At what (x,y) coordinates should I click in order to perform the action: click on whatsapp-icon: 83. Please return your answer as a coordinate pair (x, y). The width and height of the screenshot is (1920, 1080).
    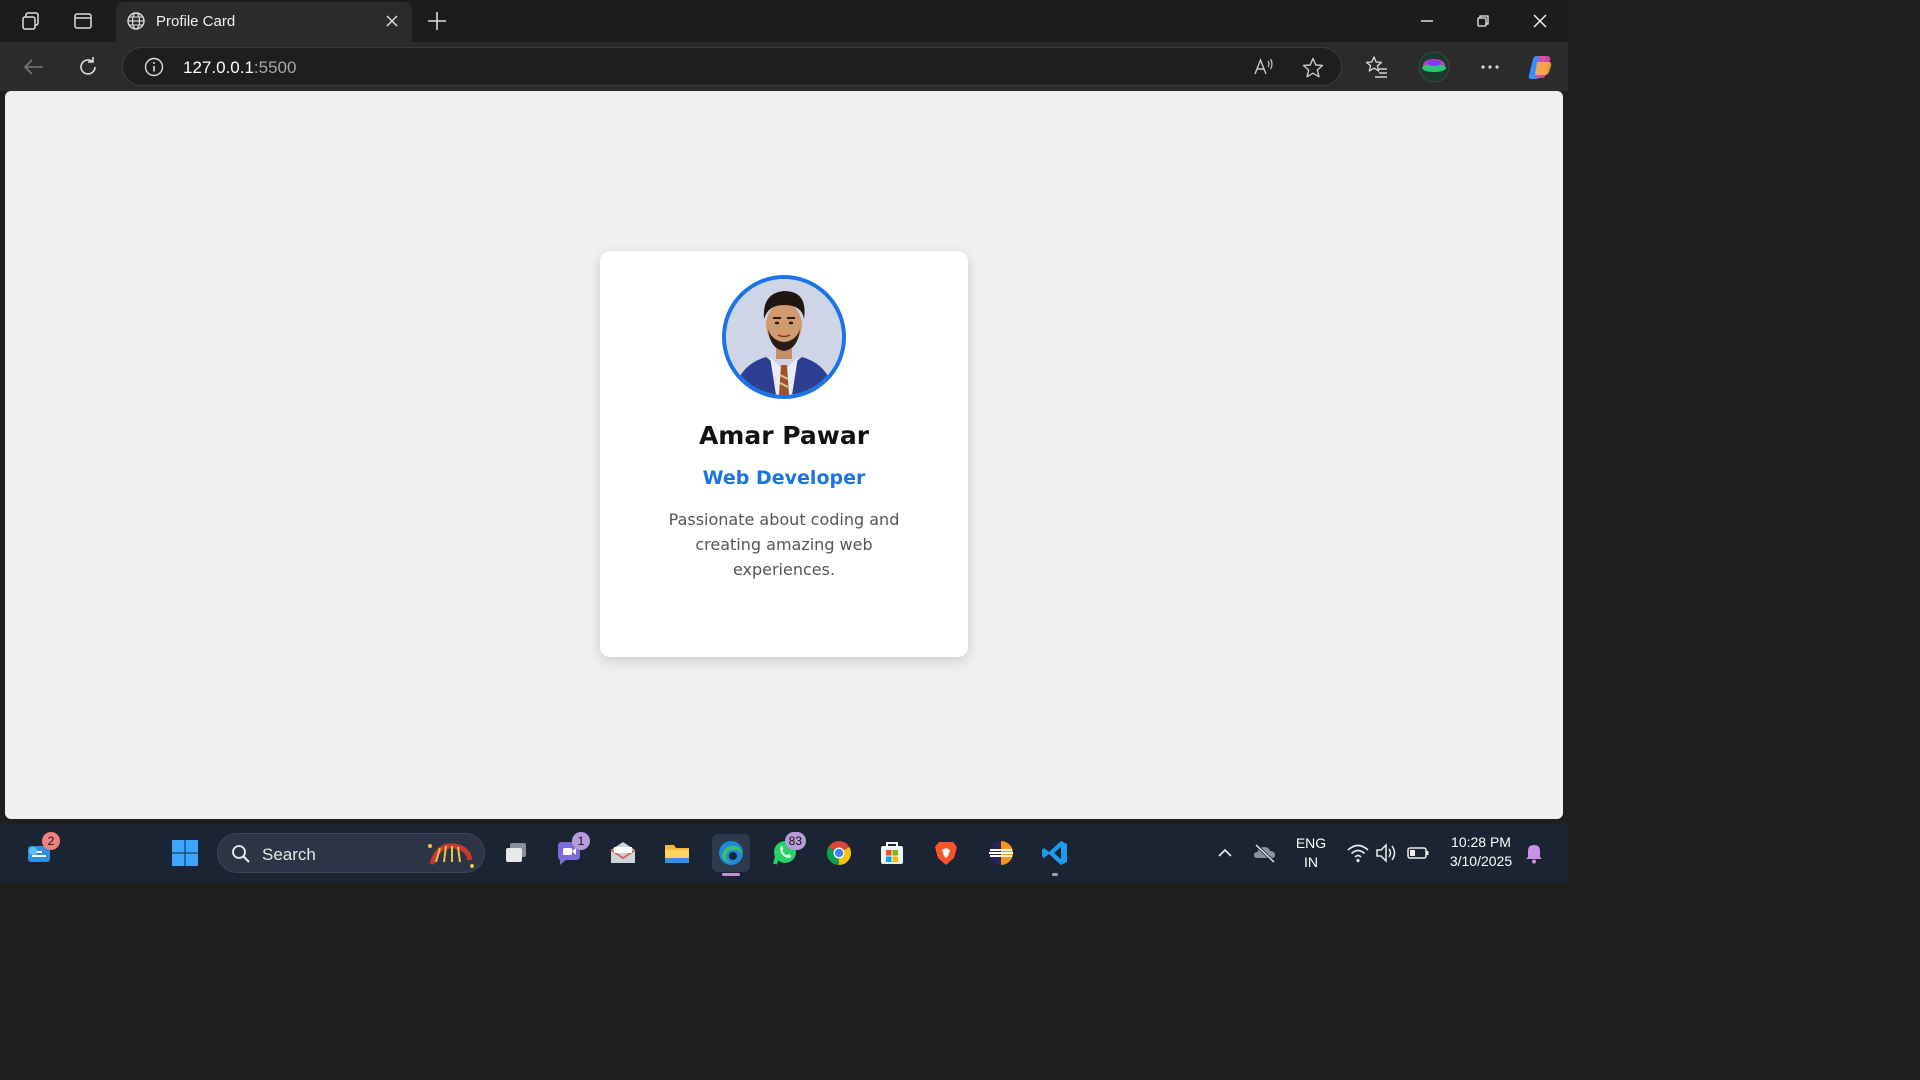
    Looking at the image, I should click on (786, 852).